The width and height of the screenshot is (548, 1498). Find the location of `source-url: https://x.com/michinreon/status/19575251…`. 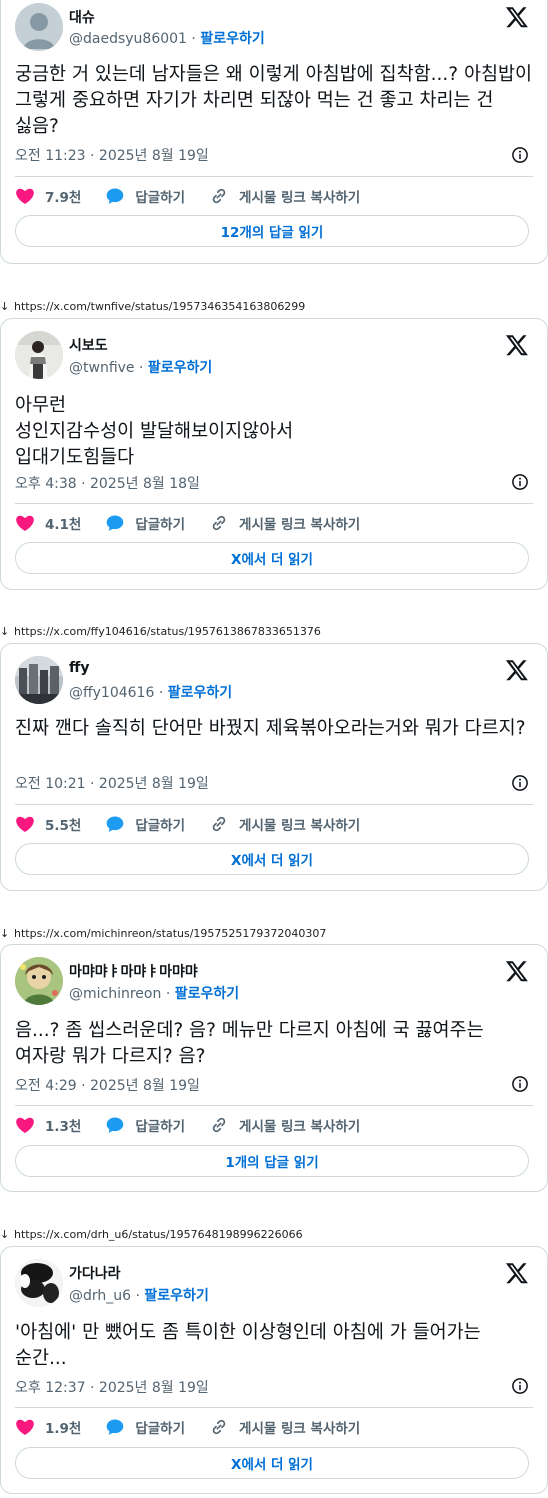

source-url: https://x.com/michinreon/status/19575251… is located at coordinates (170, 933).